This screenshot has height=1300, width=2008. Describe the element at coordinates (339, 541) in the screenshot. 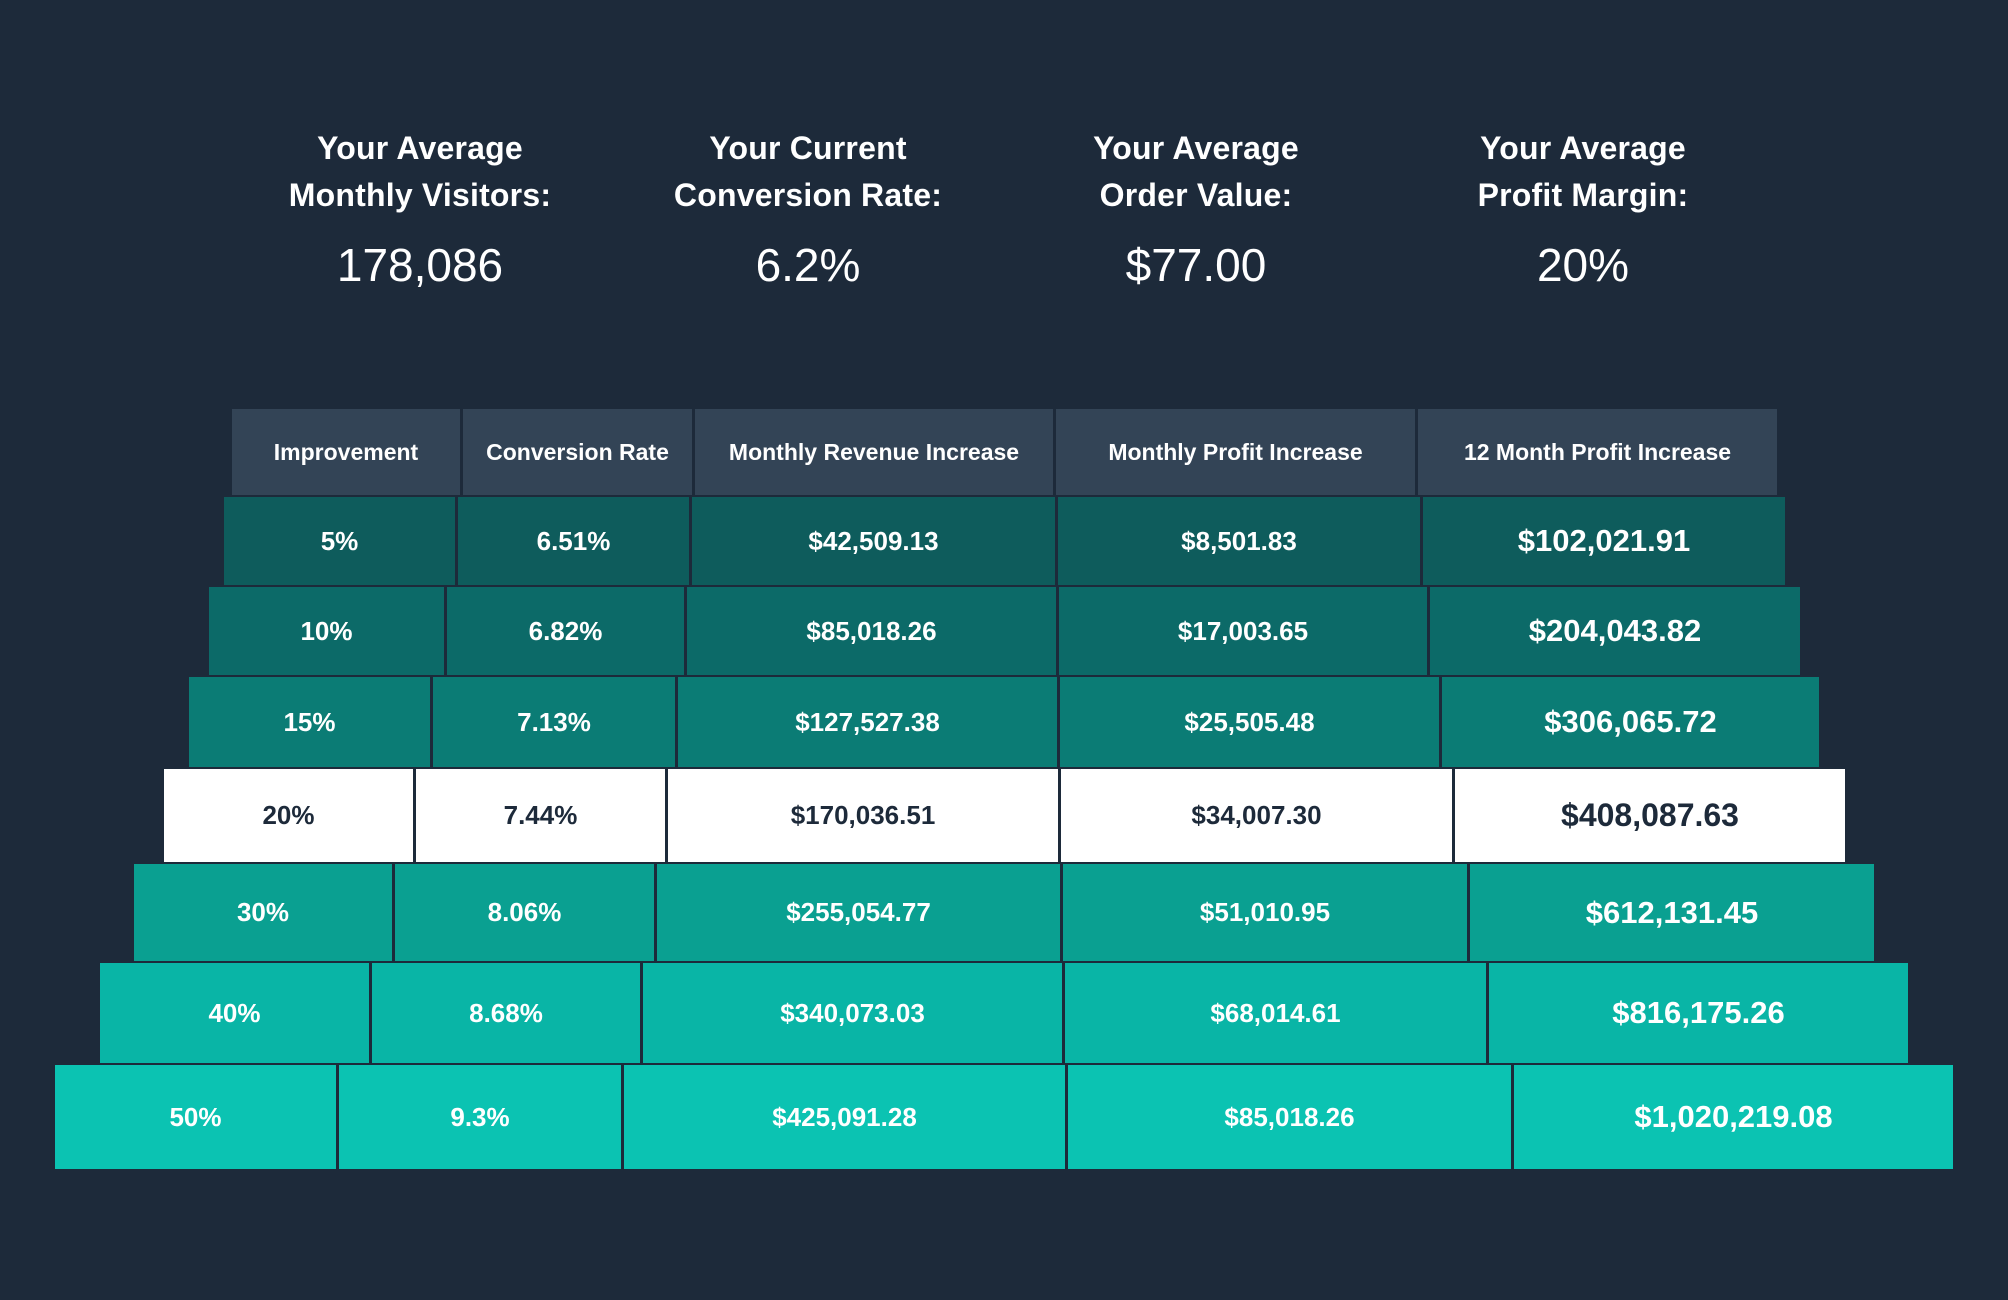

I see `cell-improvement: 5%` at that location.